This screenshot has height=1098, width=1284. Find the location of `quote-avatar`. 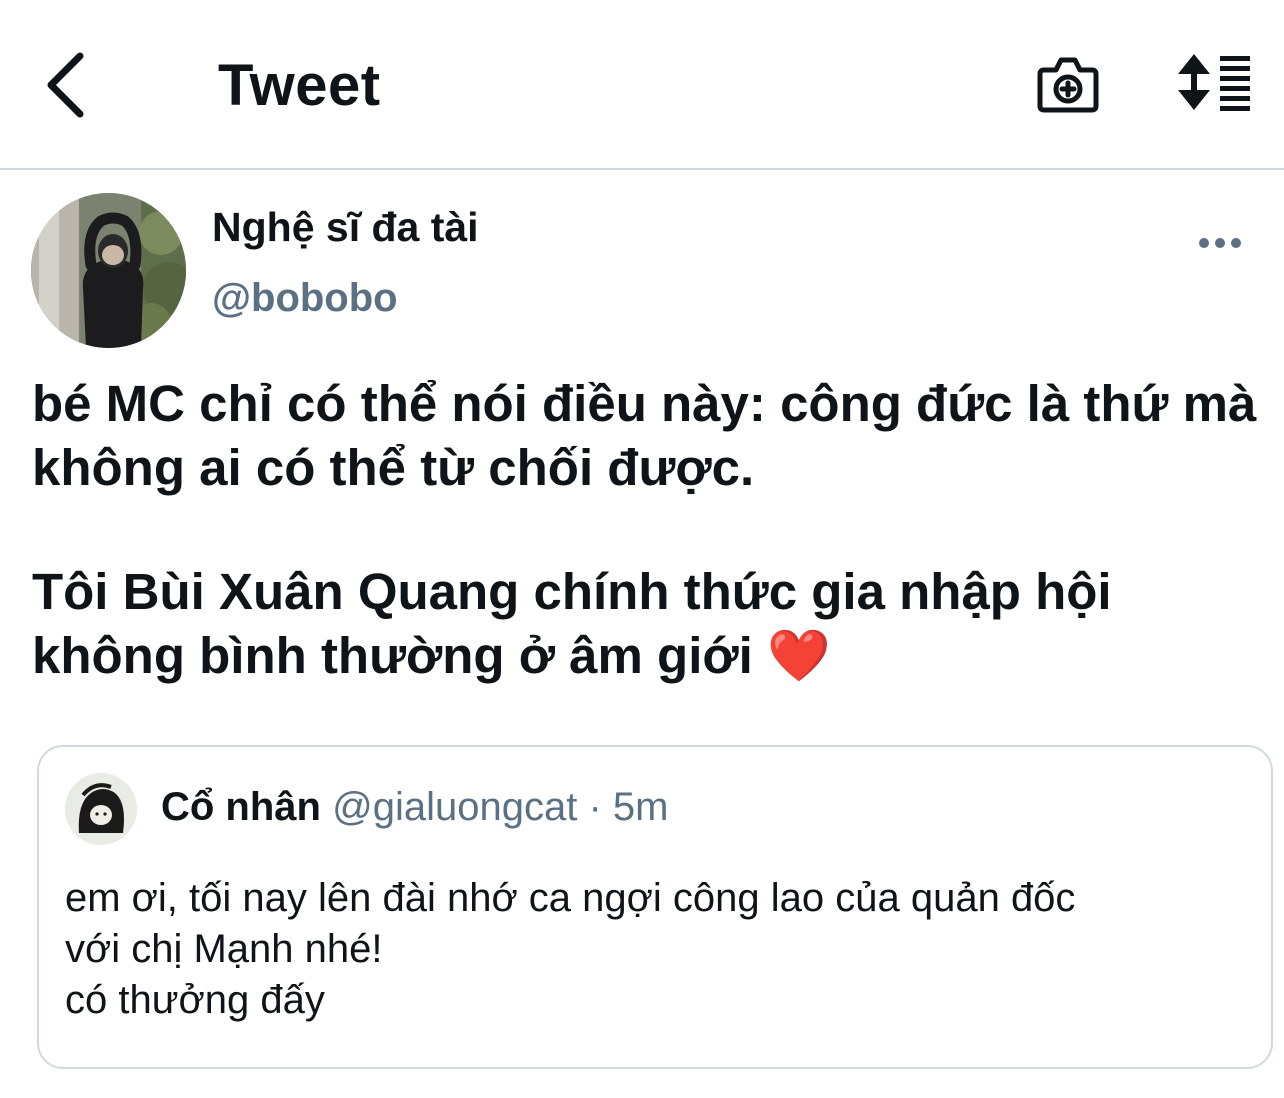

quote-avatar is located at coordinates (101, 809).